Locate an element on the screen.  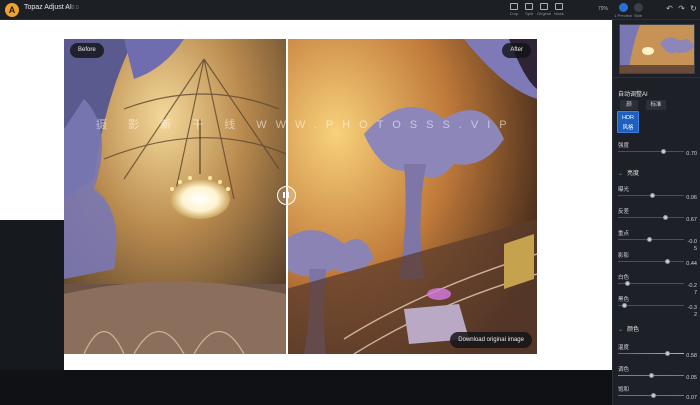
side-by-side-button: Side is located at coordinates (638, 10).